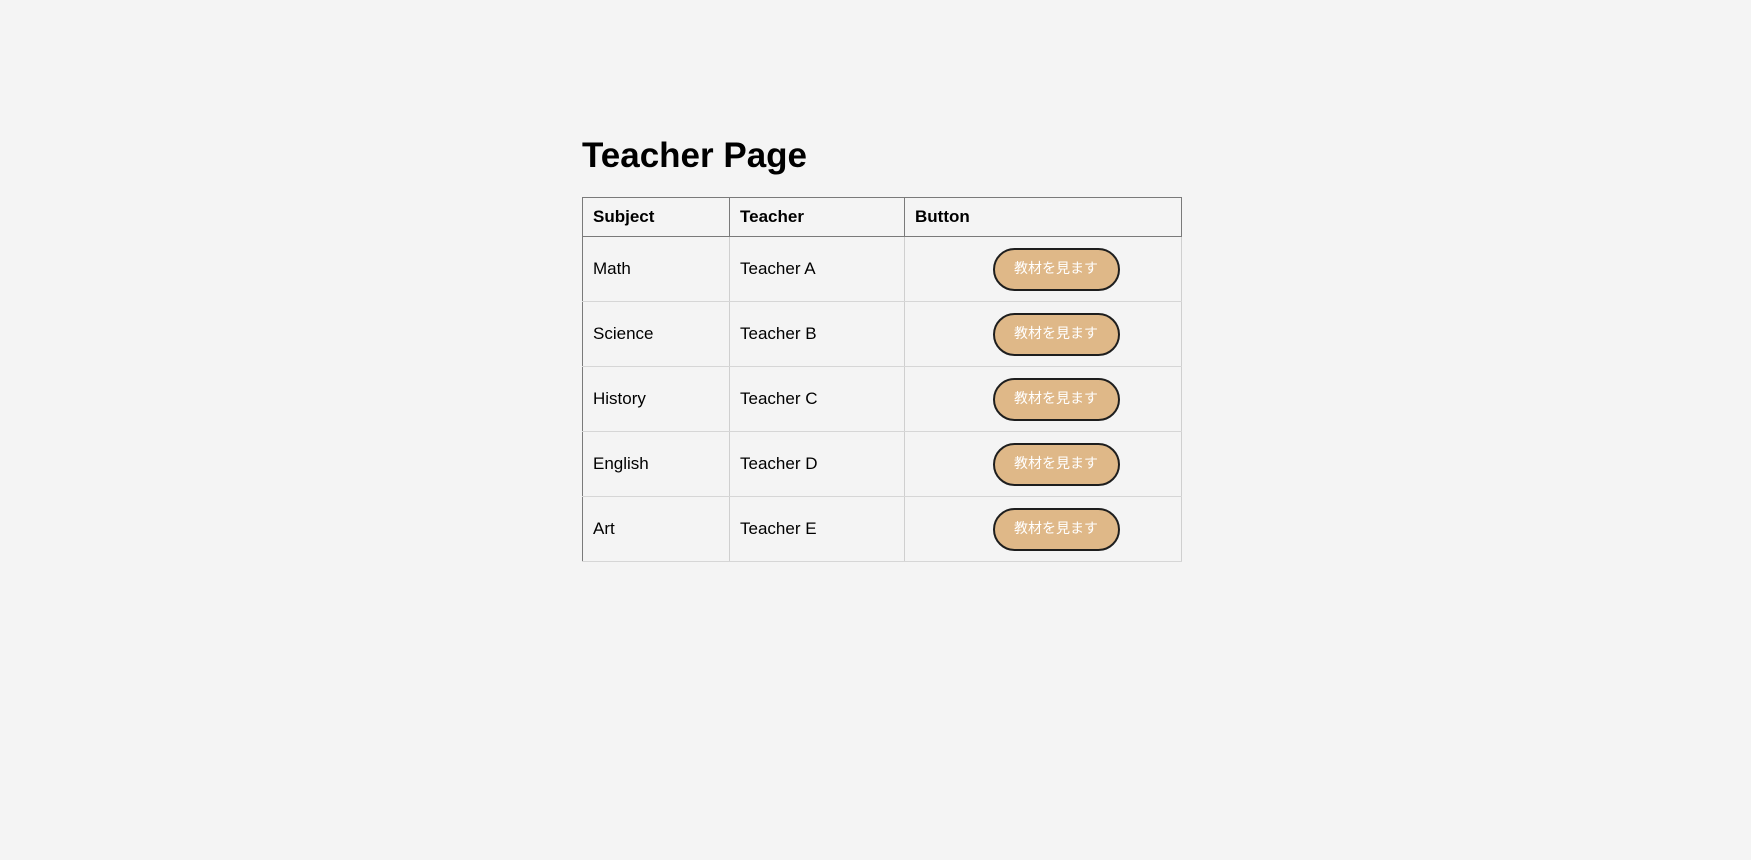 The width and height of the screenshot is (1751, 860). I want to click on teacher-cell: Teacher E, so click(817, 529).